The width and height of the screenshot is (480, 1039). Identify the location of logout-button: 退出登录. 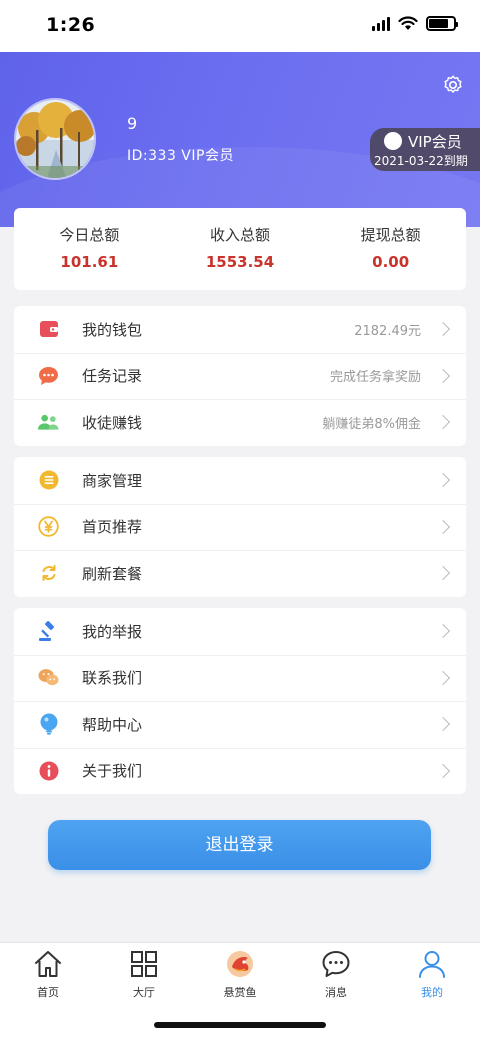
(239, 845).